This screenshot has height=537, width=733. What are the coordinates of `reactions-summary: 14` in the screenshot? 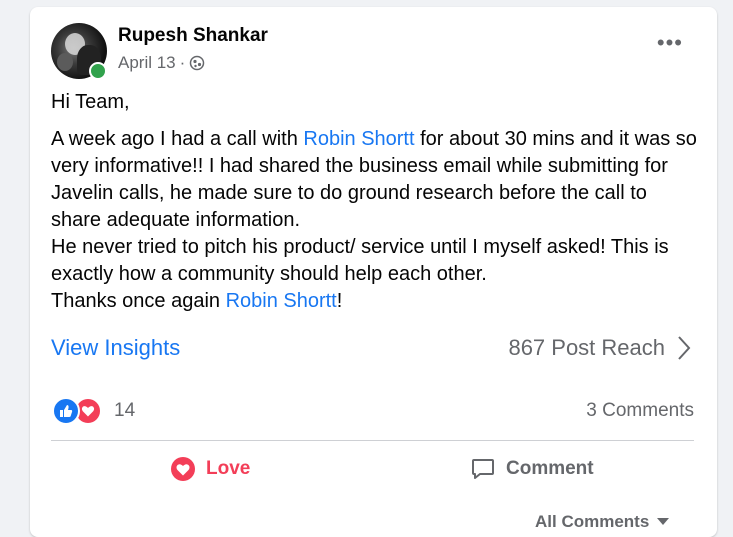 It's located at (93, 411).